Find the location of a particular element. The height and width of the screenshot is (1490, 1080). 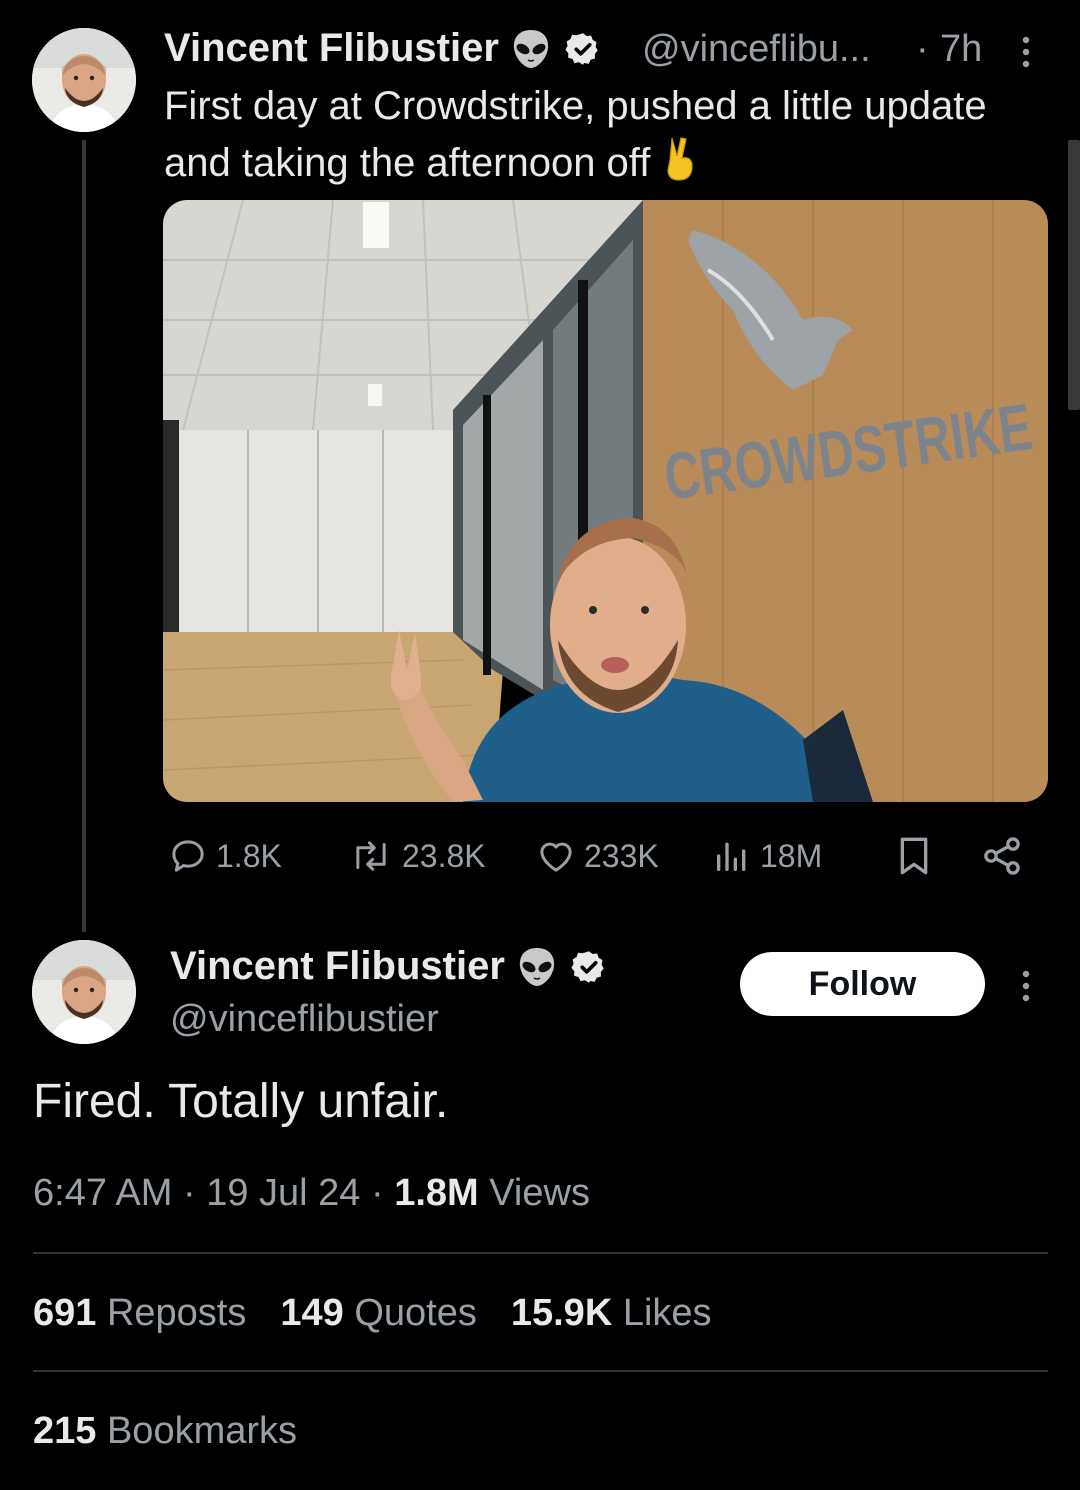

engagement-stats: 691 Reposts 149 Quotes 15.9K Likes is located at coordinates (389, 1313).